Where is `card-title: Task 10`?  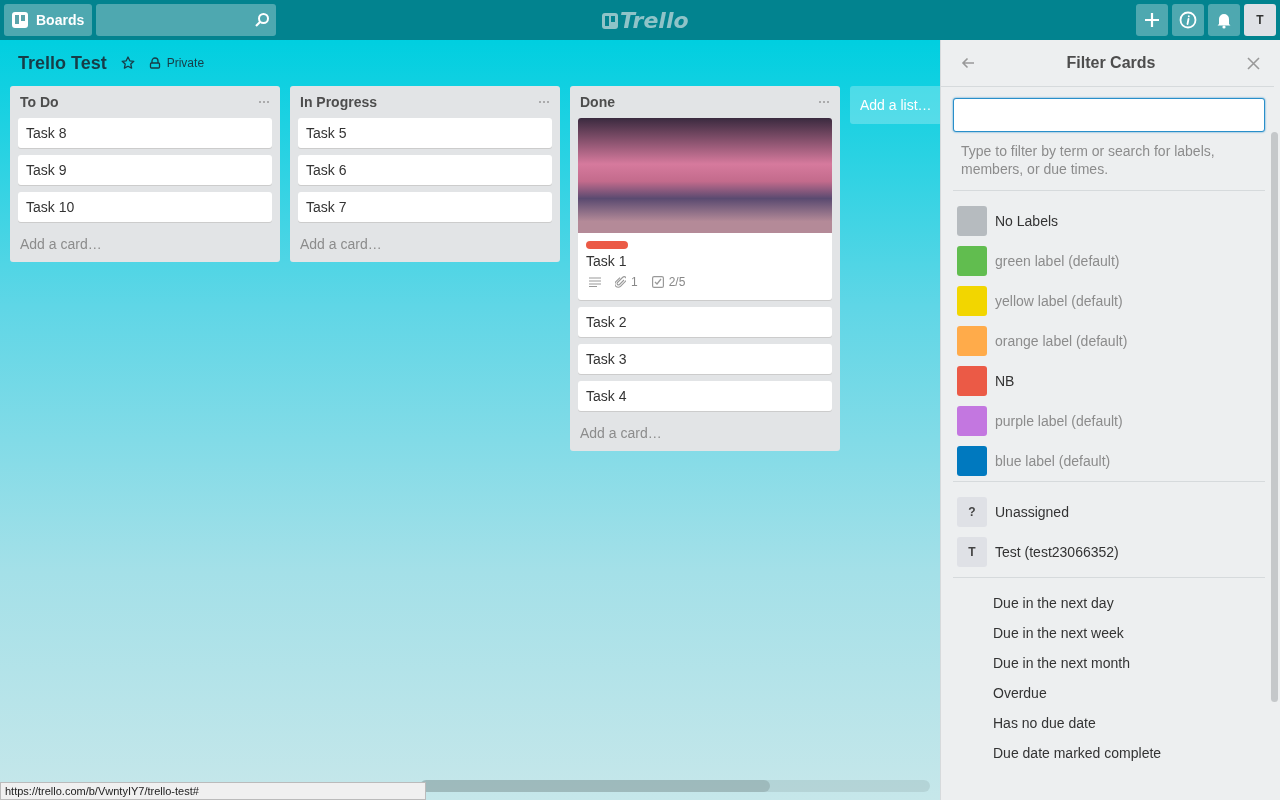 card-title: Task 10 is located at coordinates (50, 207).